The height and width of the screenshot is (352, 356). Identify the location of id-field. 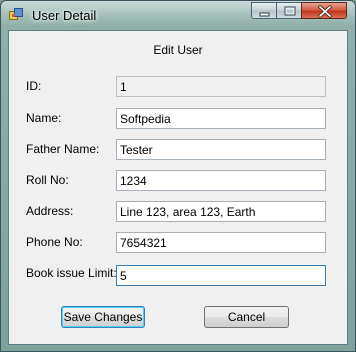
(221, 86).